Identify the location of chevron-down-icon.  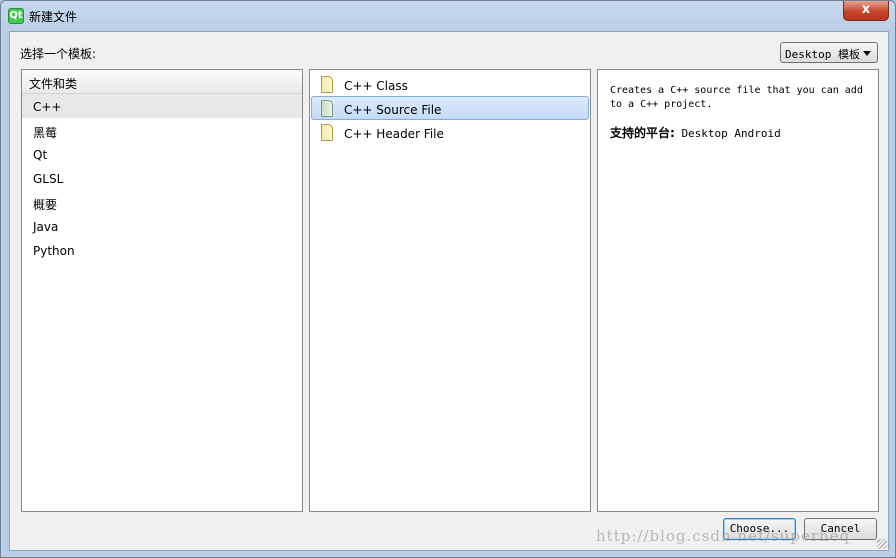
(867, 53).